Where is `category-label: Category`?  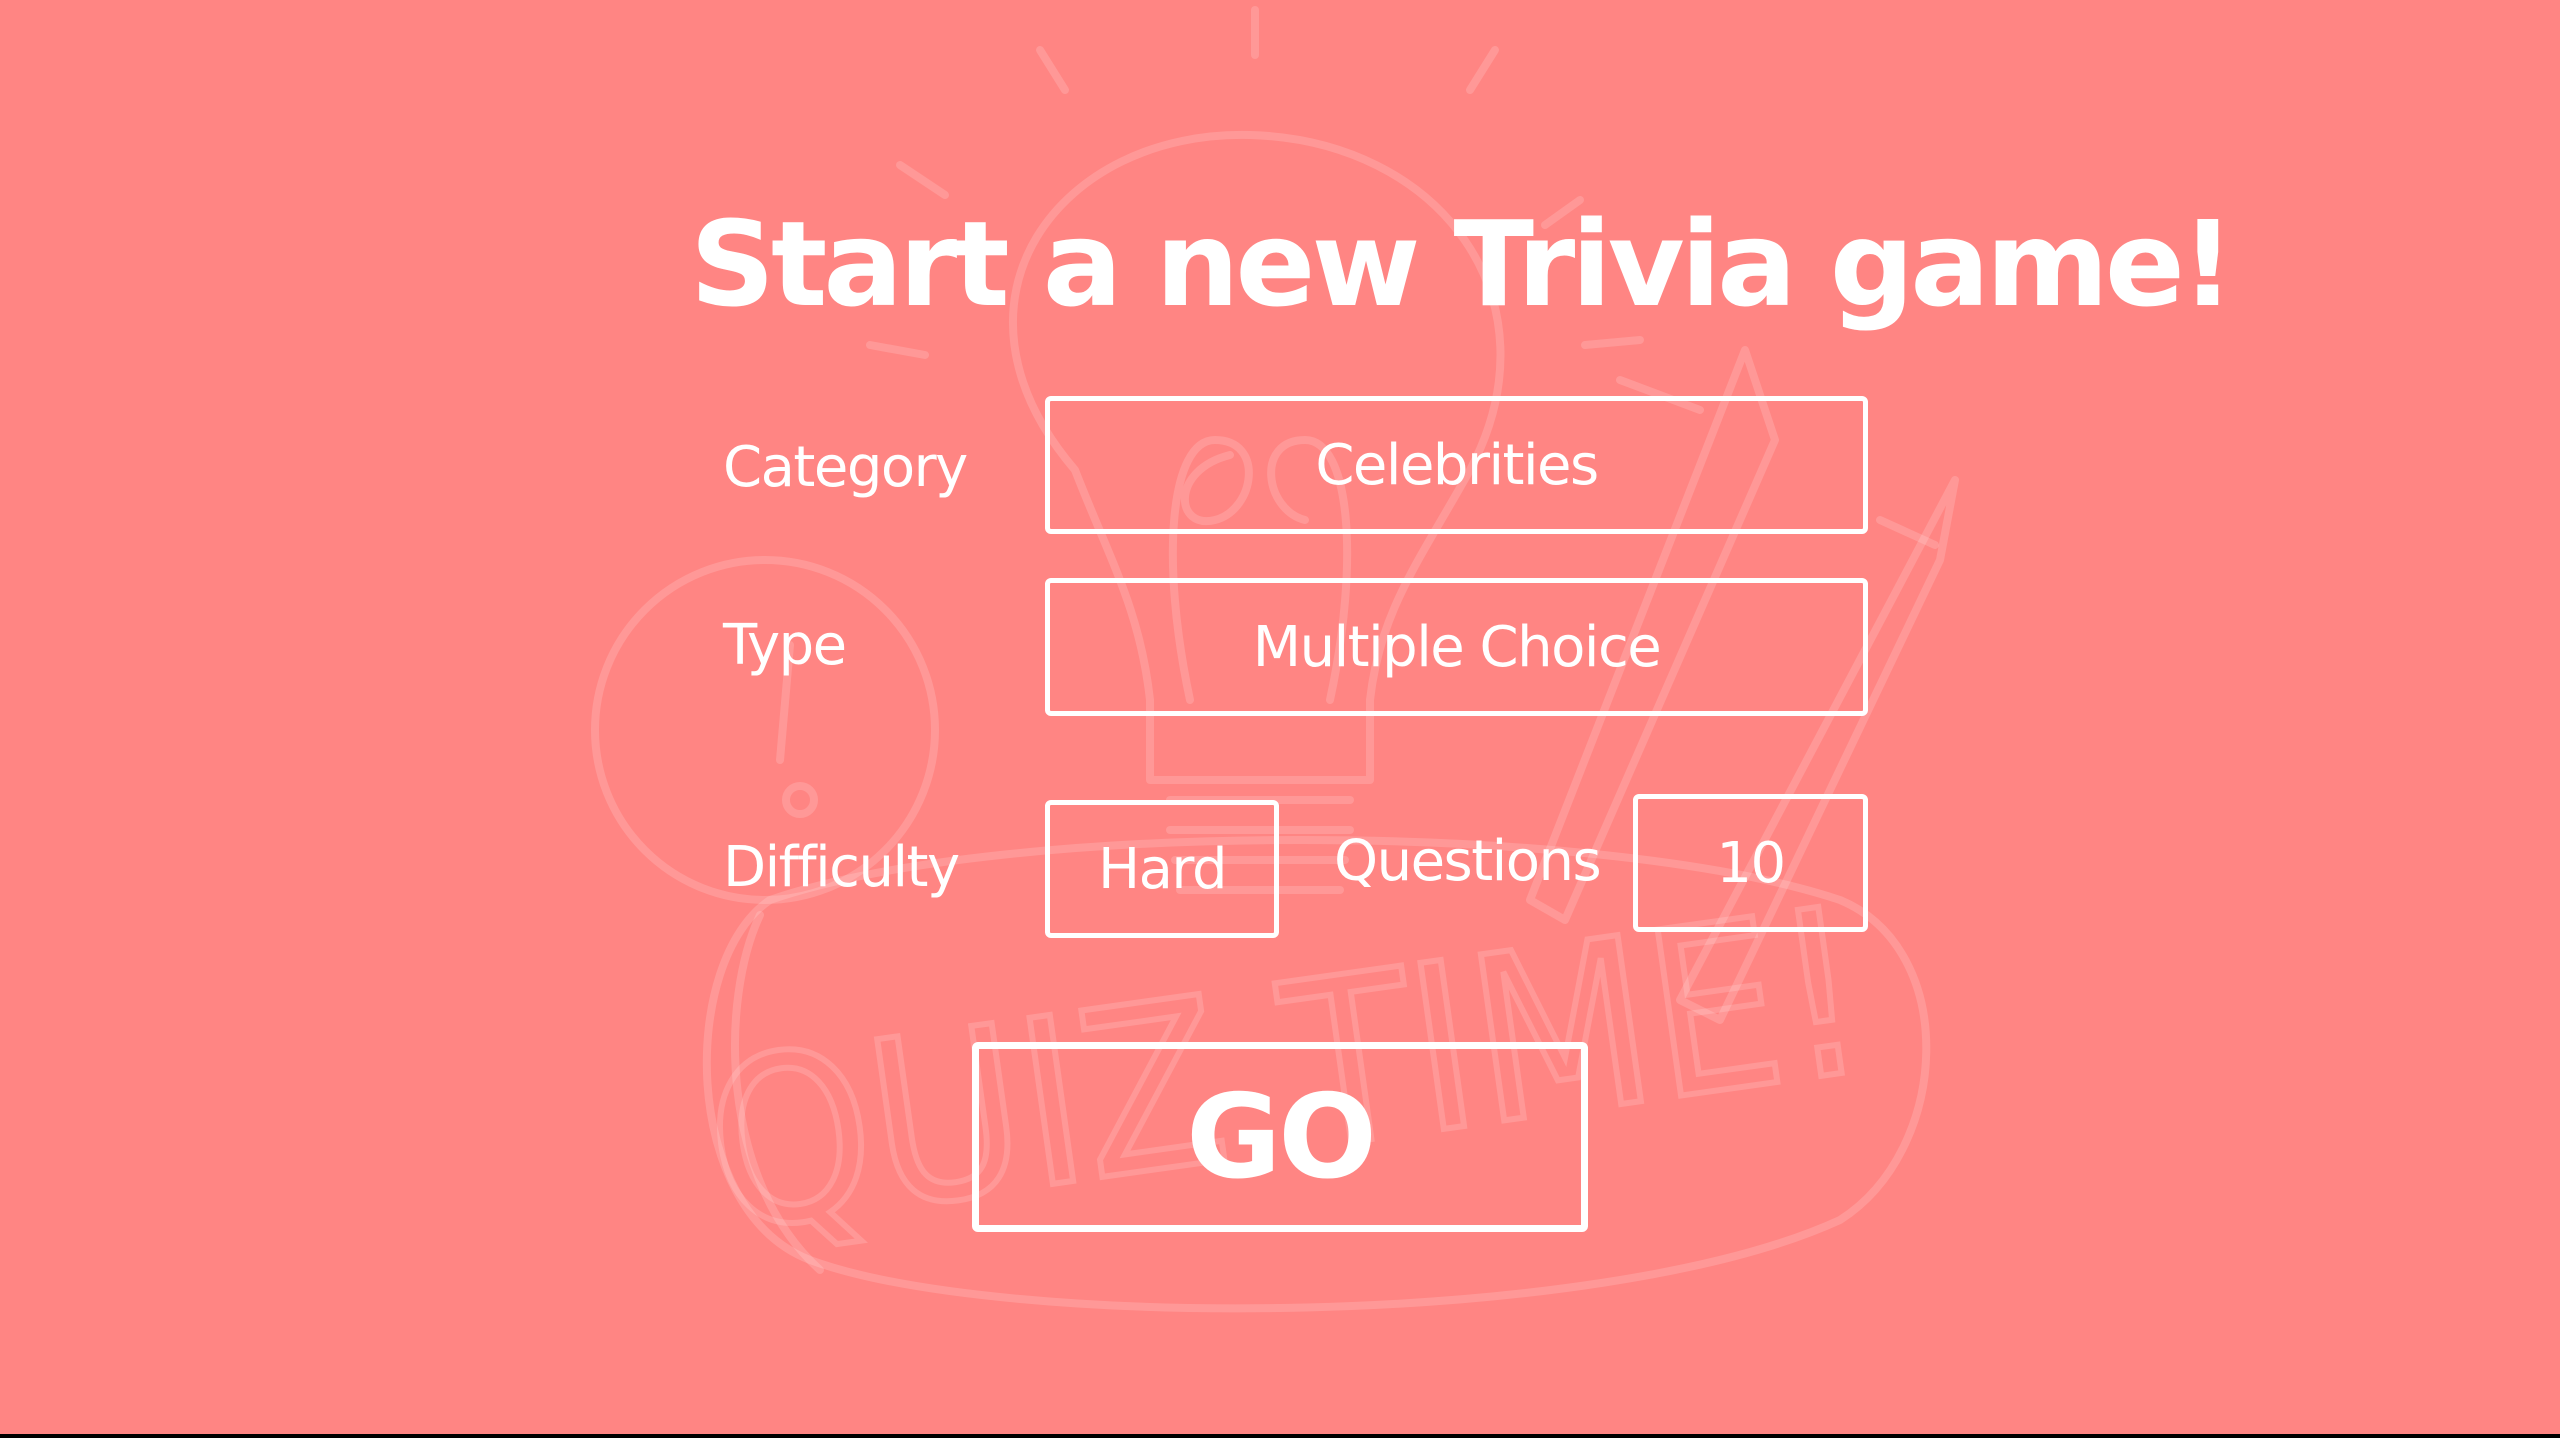
category-label: Category is located at coordinates (845, 467).